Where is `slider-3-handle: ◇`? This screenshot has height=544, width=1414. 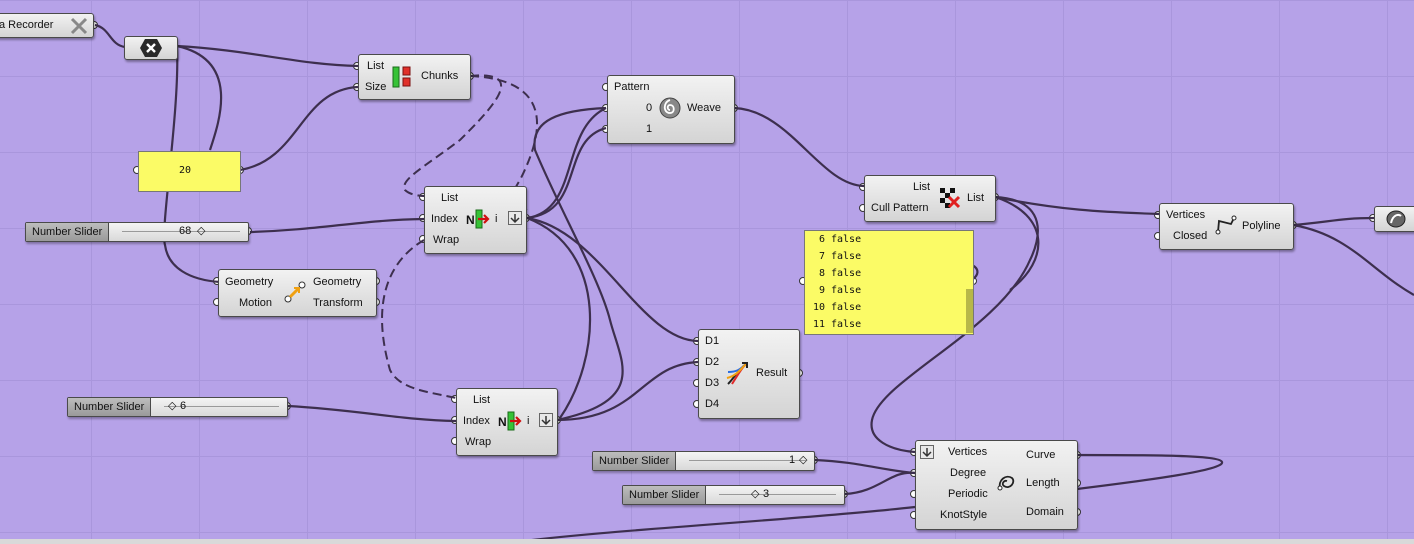
slider-3-handle: ◇ is located at coordinates (755, 494).